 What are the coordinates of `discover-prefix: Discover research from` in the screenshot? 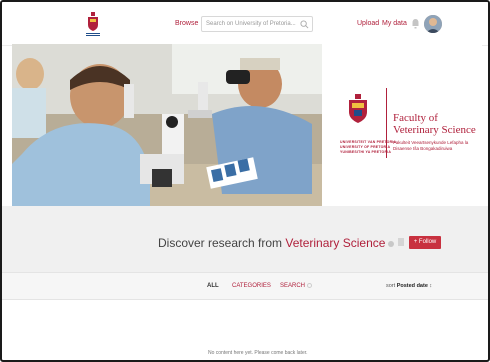 It's located at (222, 243).